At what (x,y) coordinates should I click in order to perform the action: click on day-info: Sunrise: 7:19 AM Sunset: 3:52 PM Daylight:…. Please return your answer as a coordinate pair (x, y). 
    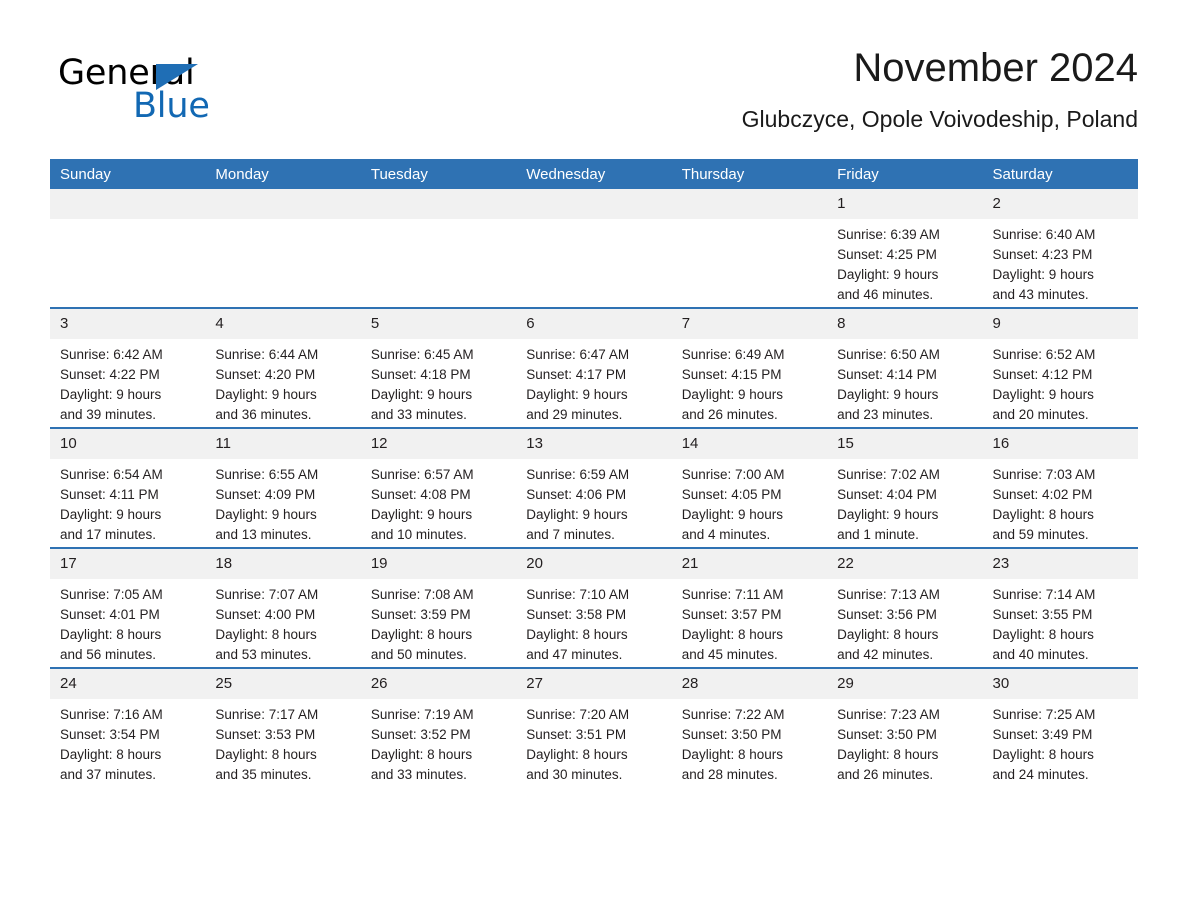
    Looking at the image, I should click on (438, 742).